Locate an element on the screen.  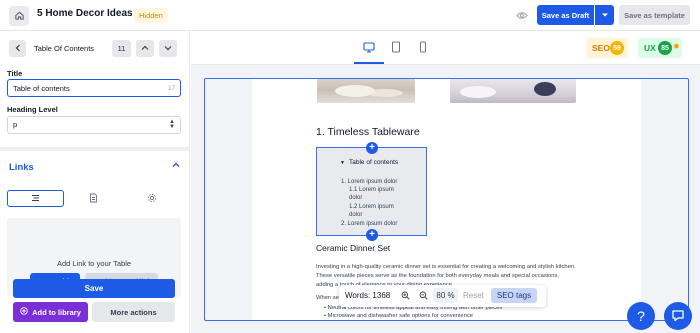
home-button is located at coordinates (19, 16).